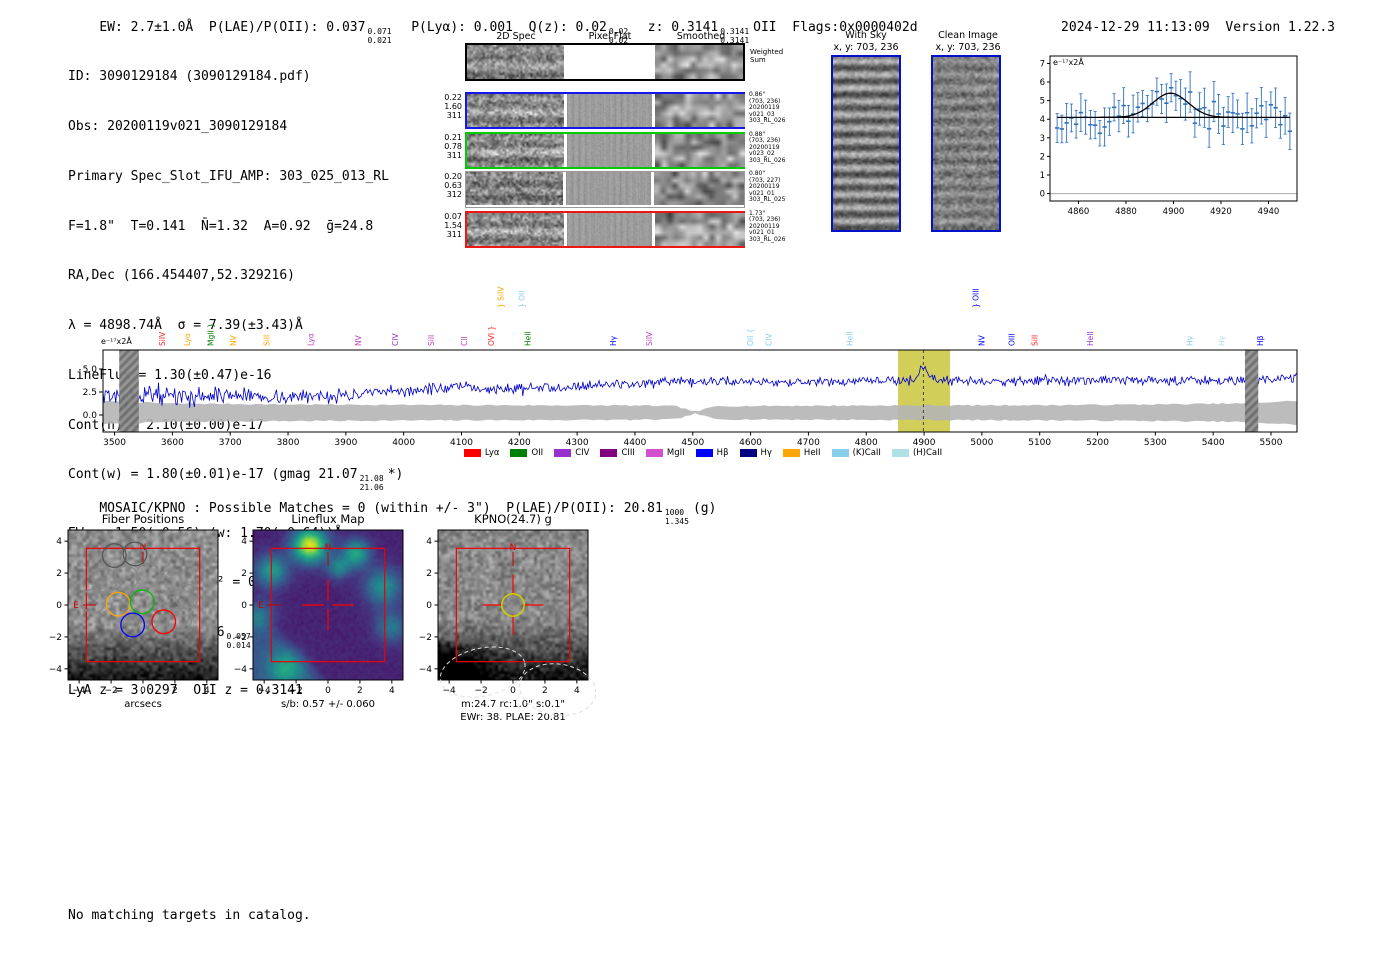  I want to click on legend-item: CIV, so click(571, 453).